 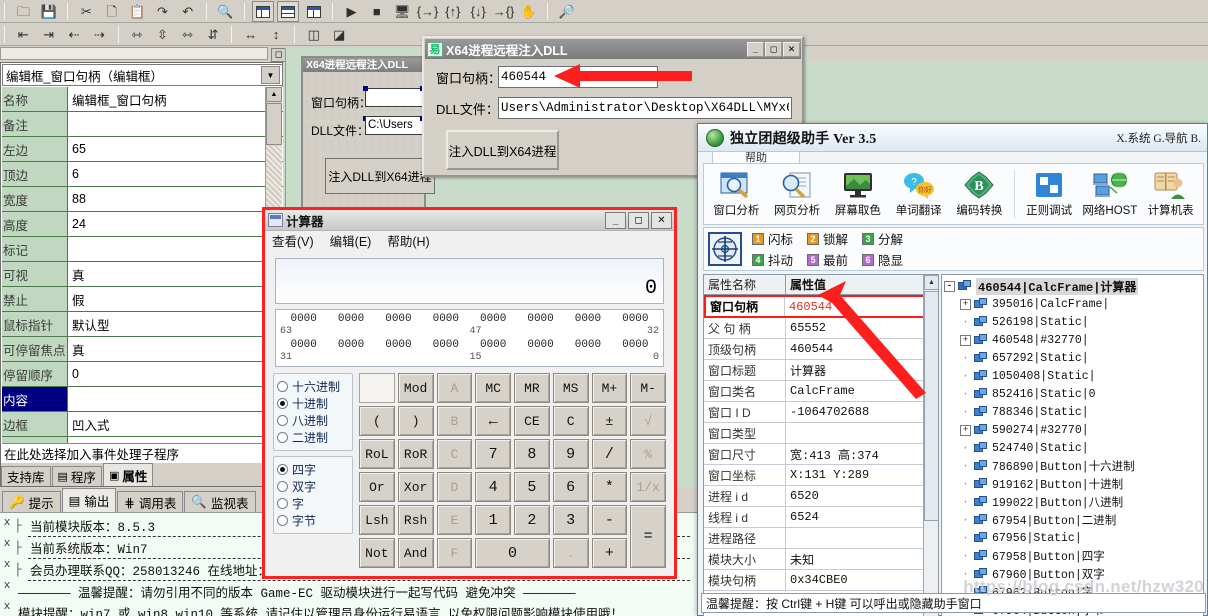 I want to click on calc-key-3: 3, so click(x=570, y=520).